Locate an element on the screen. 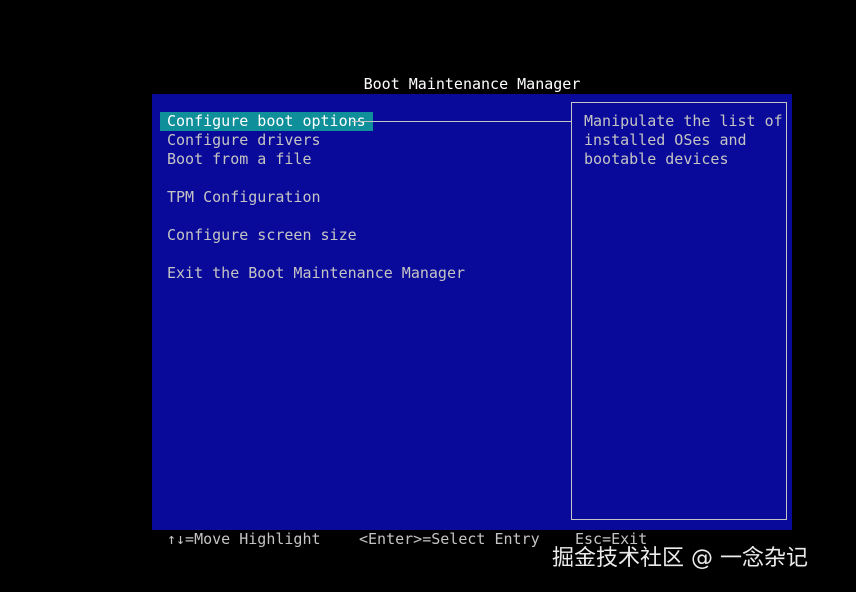 The width and height of the screenshot is (856, 592). selection-connector-line is located at coordinates (461, 121).